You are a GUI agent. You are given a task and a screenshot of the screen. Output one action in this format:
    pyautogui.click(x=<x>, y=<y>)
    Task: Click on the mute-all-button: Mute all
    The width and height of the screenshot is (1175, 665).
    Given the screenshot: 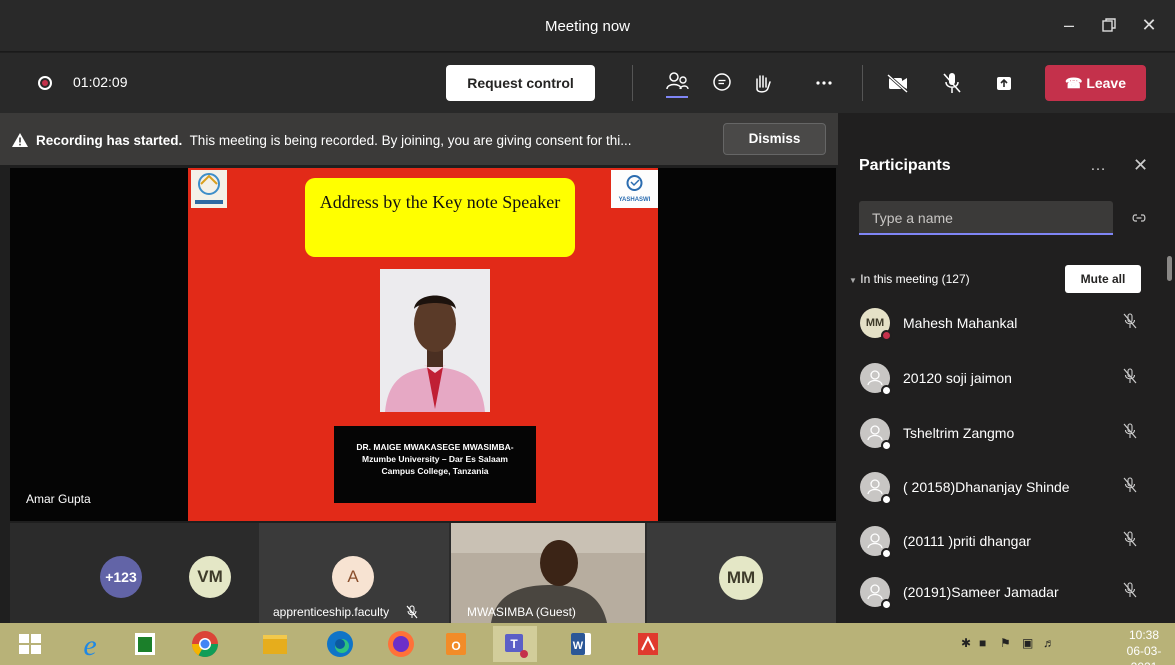 What is the action you would take?
    pyautogui.click(x=1103, y=279)
    